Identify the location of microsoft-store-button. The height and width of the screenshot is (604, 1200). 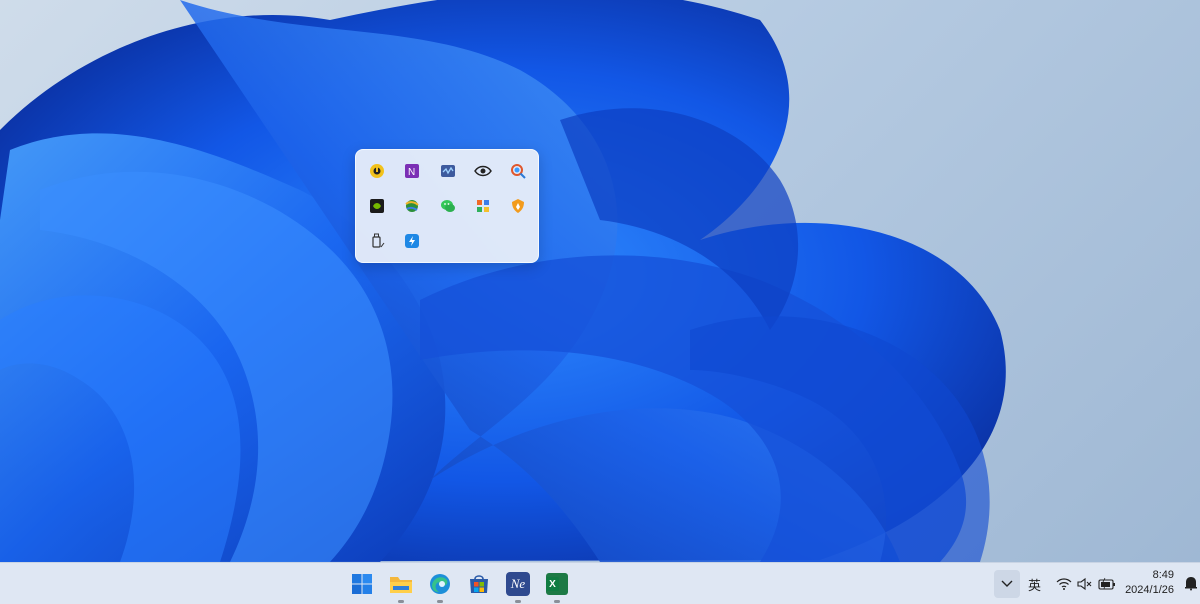
(479, 584).